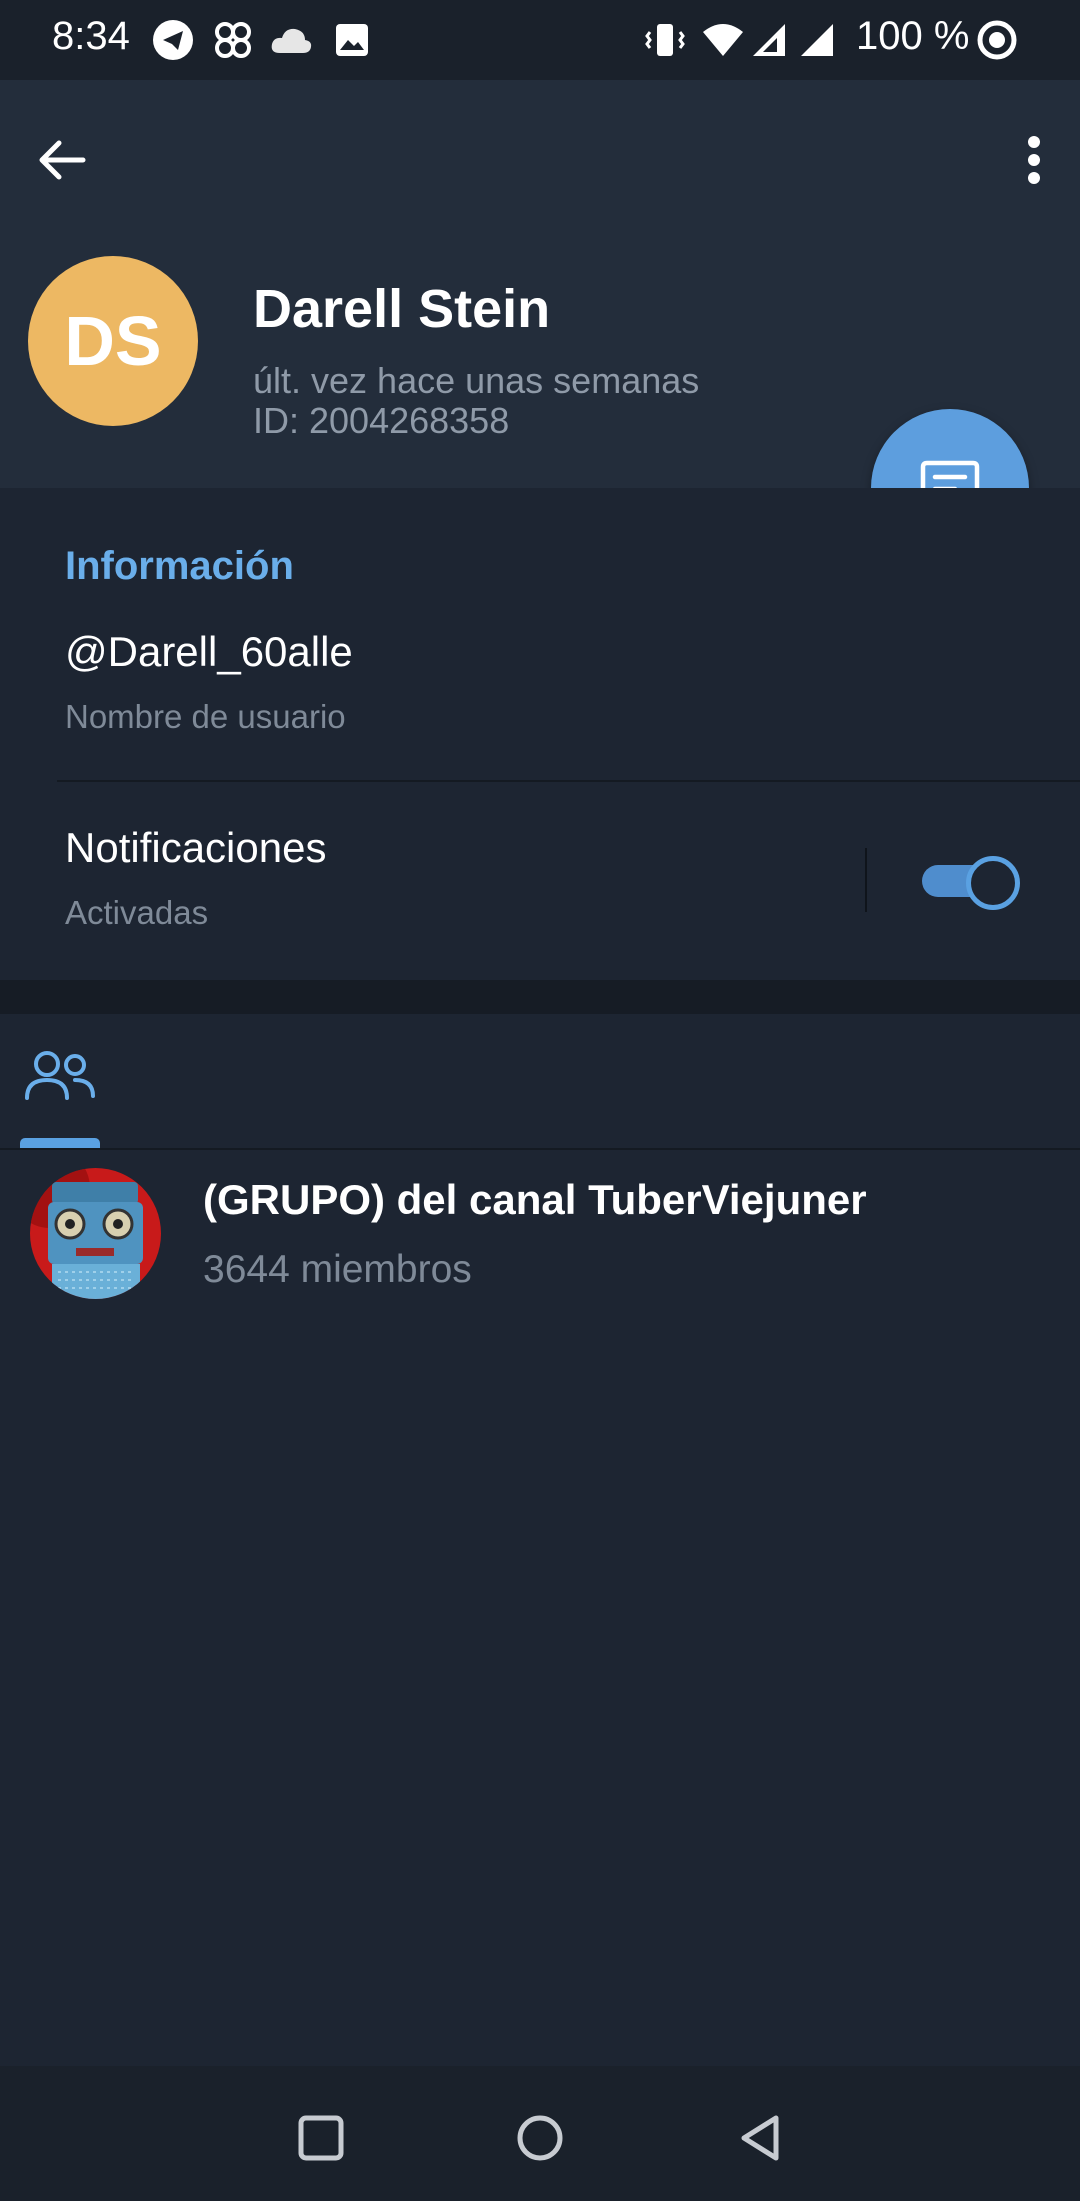 This screenshot has width=1080, height=2201. What do you see at coordinates (60, 1075) in the screenshot?
I see `members-icon` at bounding box center [60, 1075].